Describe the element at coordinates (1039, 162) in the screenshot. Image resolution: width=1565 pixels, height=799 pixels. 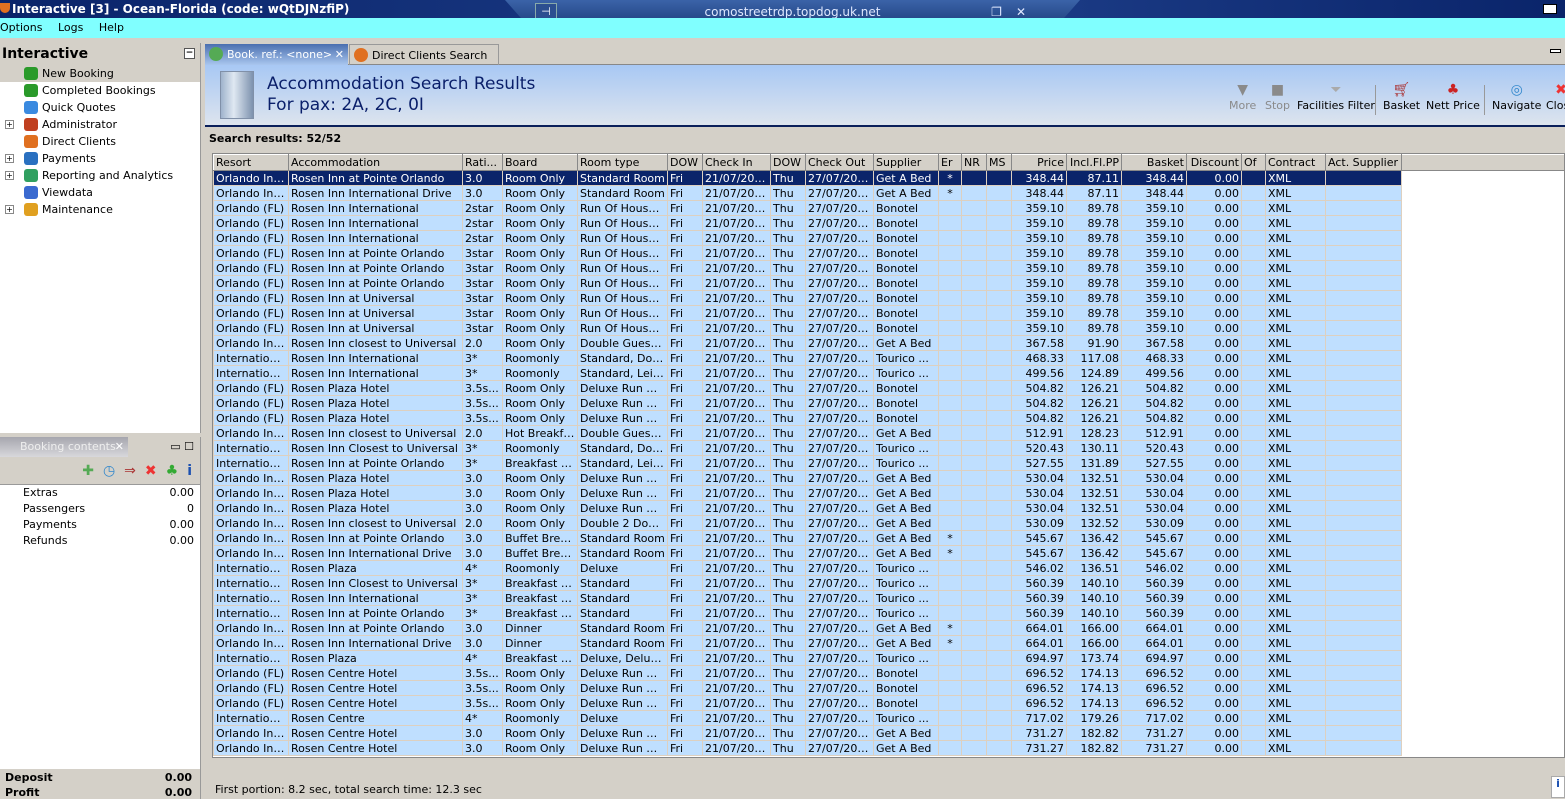
I see `column-header-price: Price` at that location.